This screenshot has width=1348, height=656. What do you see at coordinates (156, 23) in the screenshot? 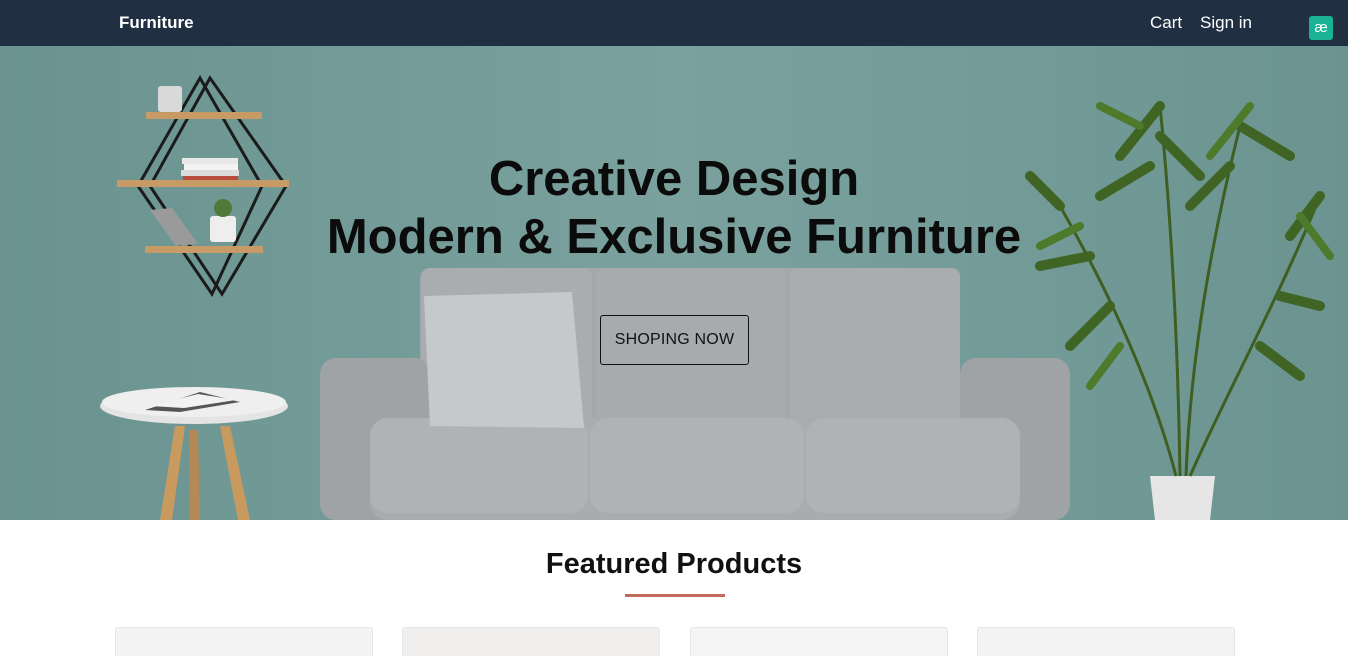
I see `brand-logo-link: Furniture` at bounding box center [156, 23].